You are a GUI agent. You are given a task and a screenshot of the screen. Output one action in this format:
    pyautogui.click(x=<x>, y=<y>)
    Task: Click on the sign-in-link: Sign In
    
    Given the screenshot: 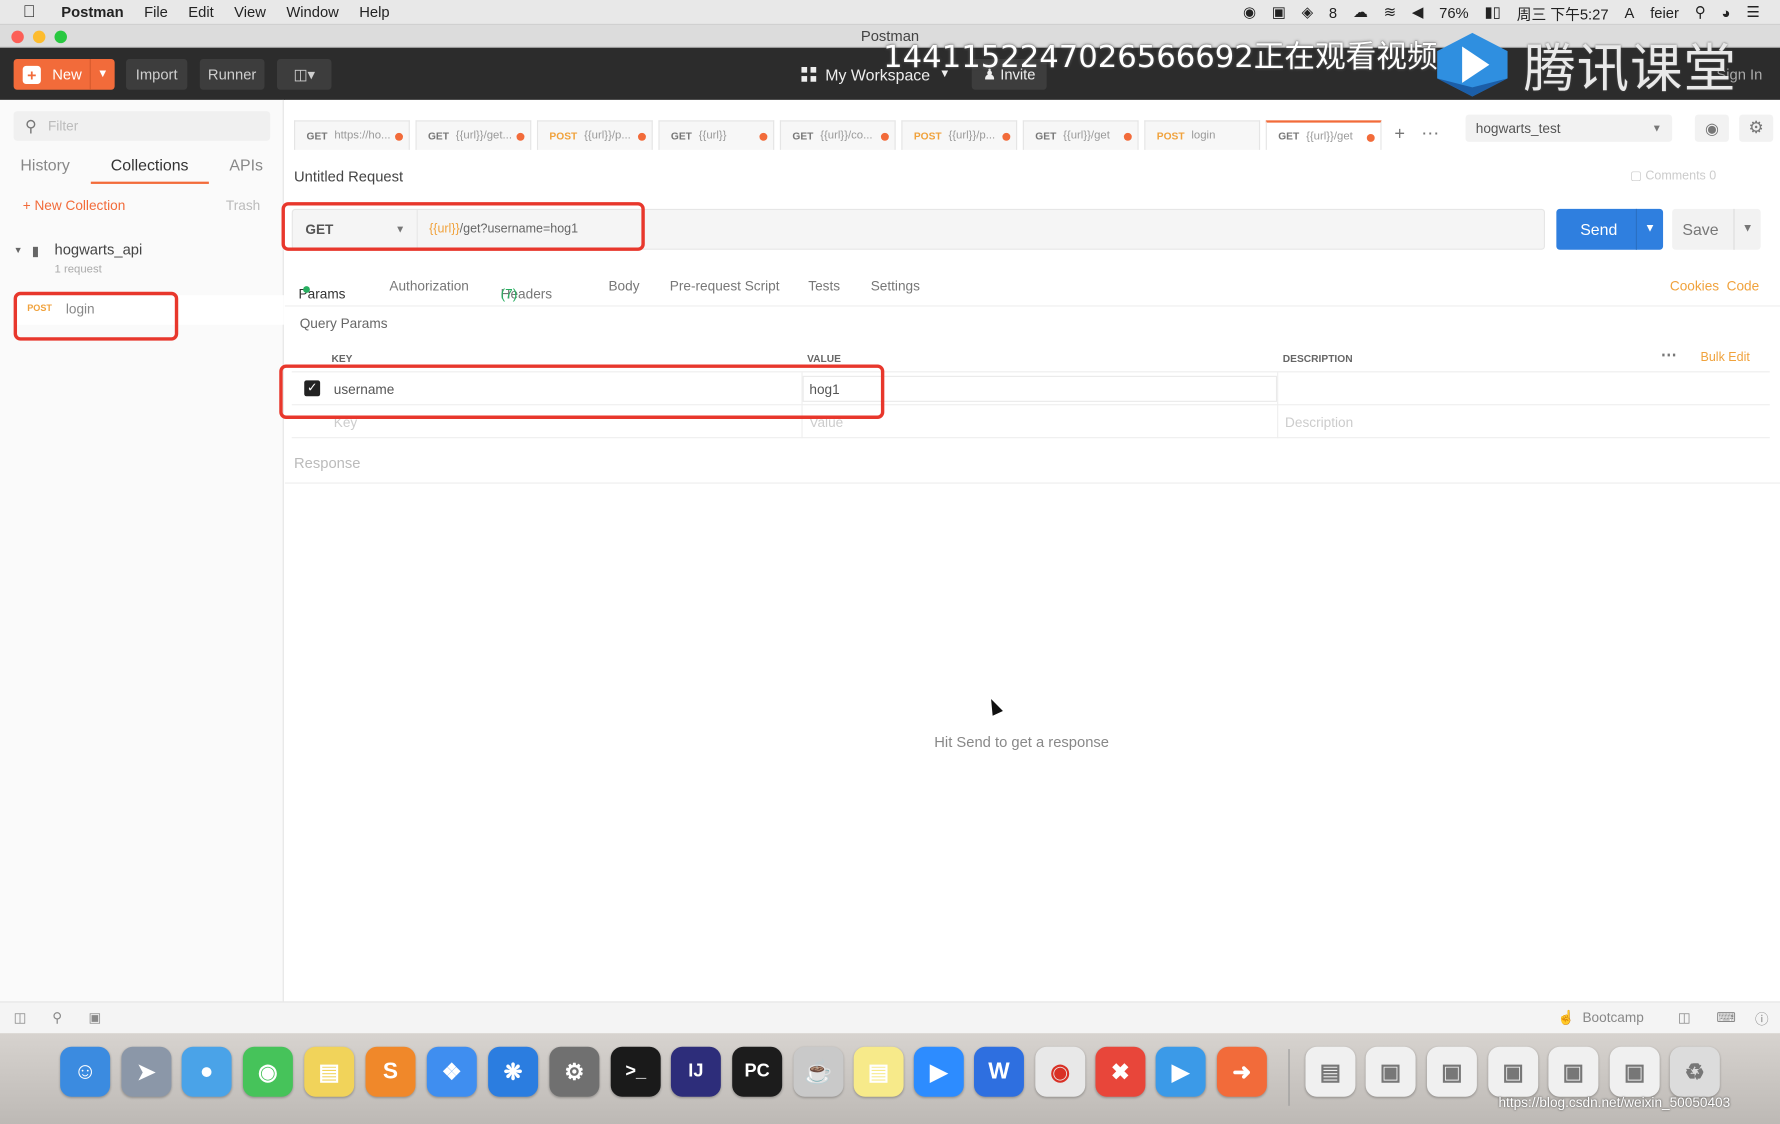 What is the action you would take?
    pyautogui.click(x=1739, y=74)
    